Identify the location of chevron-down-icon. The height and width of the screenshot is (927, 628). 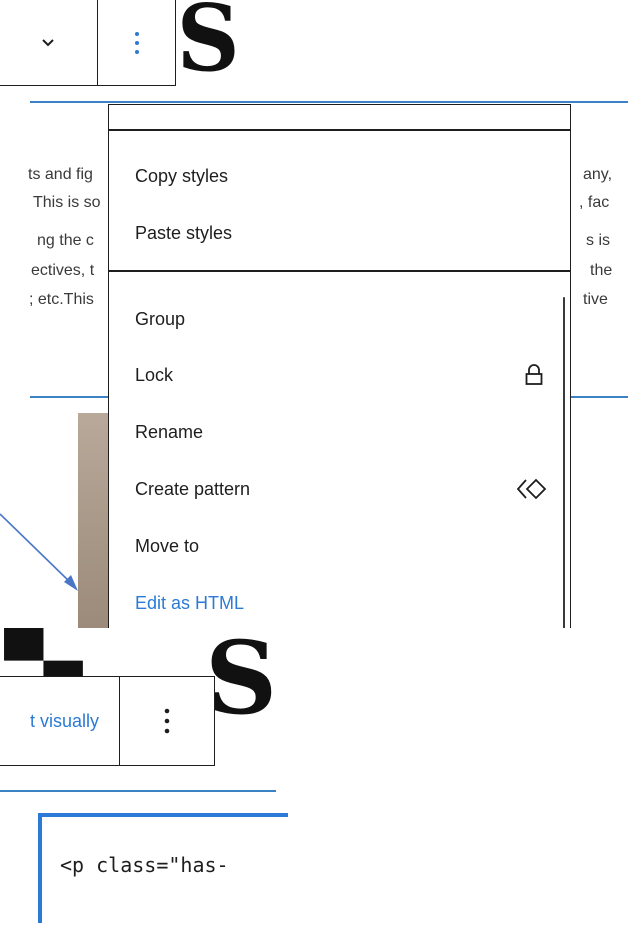
(47, 42).